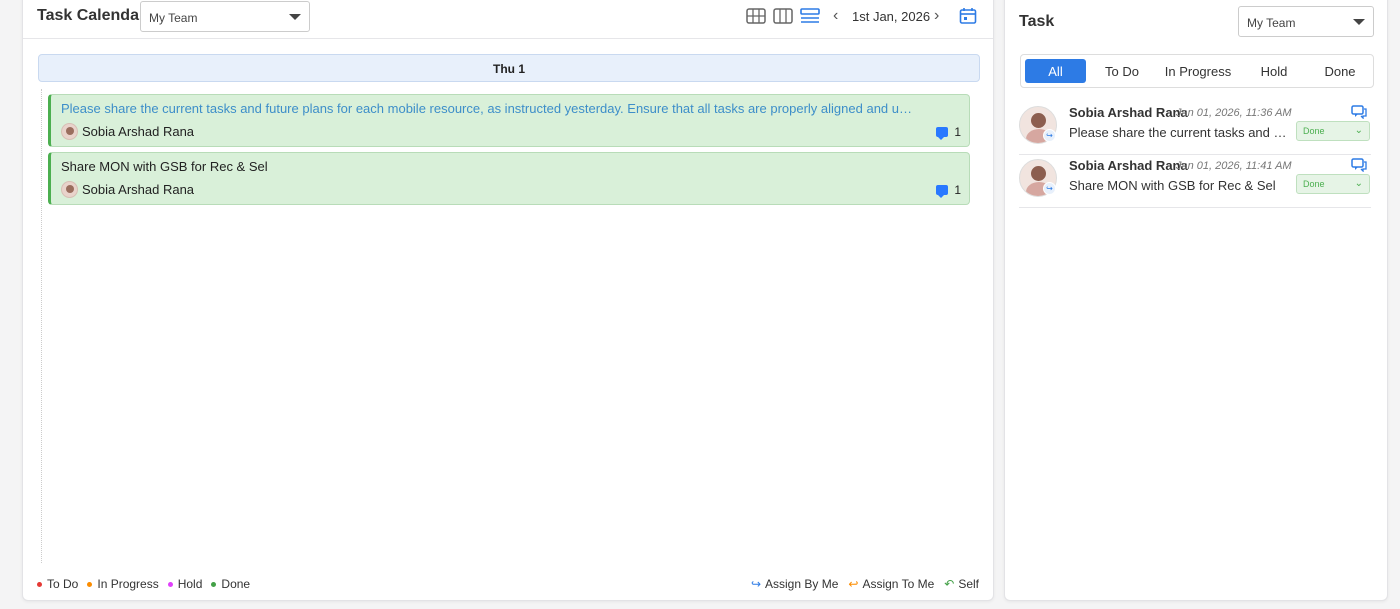 This screenshot has width=1400, height=609. I want to click on legend-assign-by-me: ↪ Assign By Me, so click(794, 584).